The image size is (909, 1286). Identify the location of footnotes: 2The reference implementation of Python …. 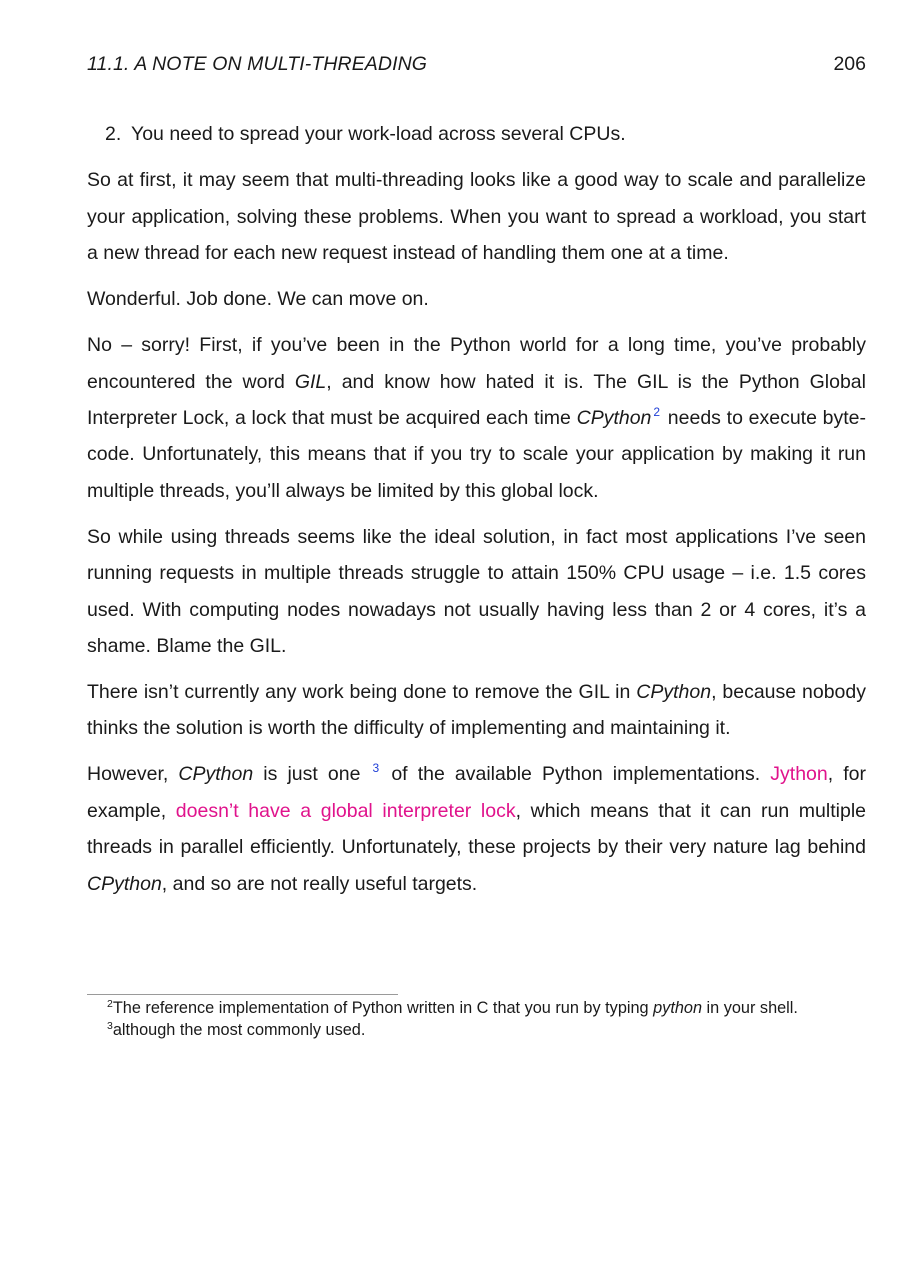
(487, 1019).